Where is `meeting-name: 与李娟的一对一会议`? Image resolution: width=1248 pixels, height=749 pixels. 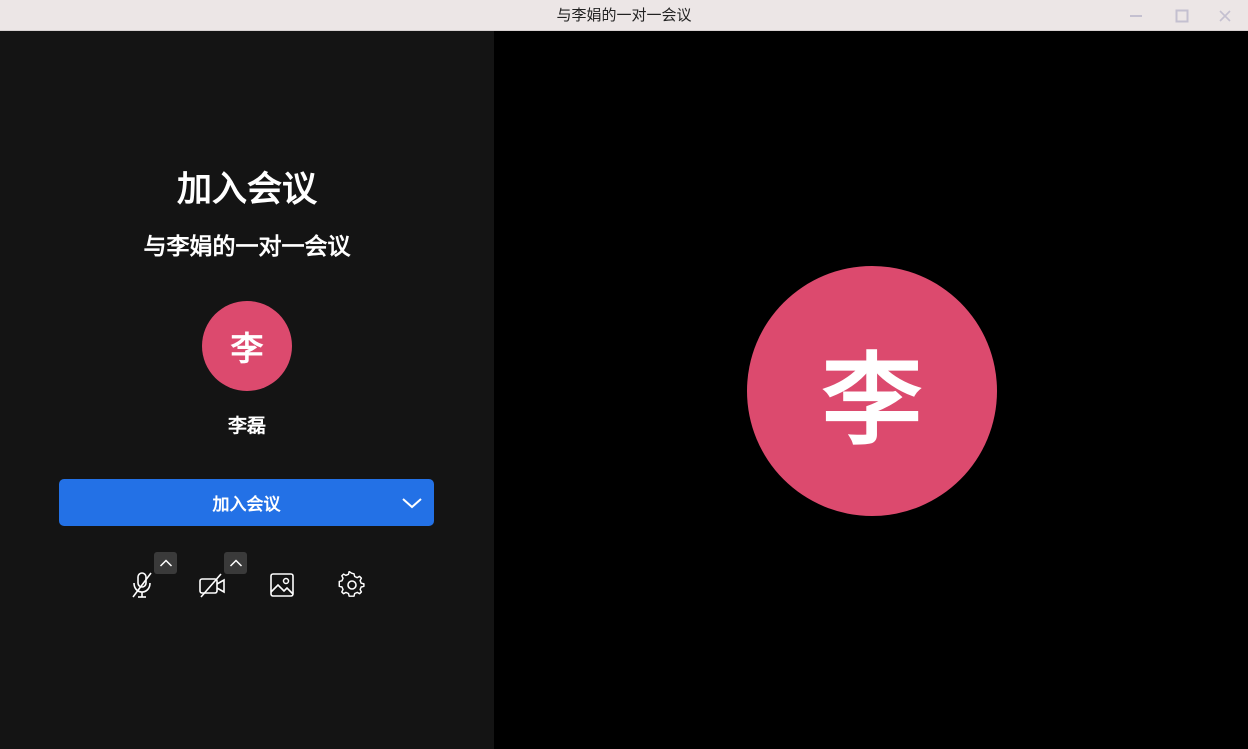
meeting-name: 与李娟的一对一会议 is located at coordinates (247, 247).